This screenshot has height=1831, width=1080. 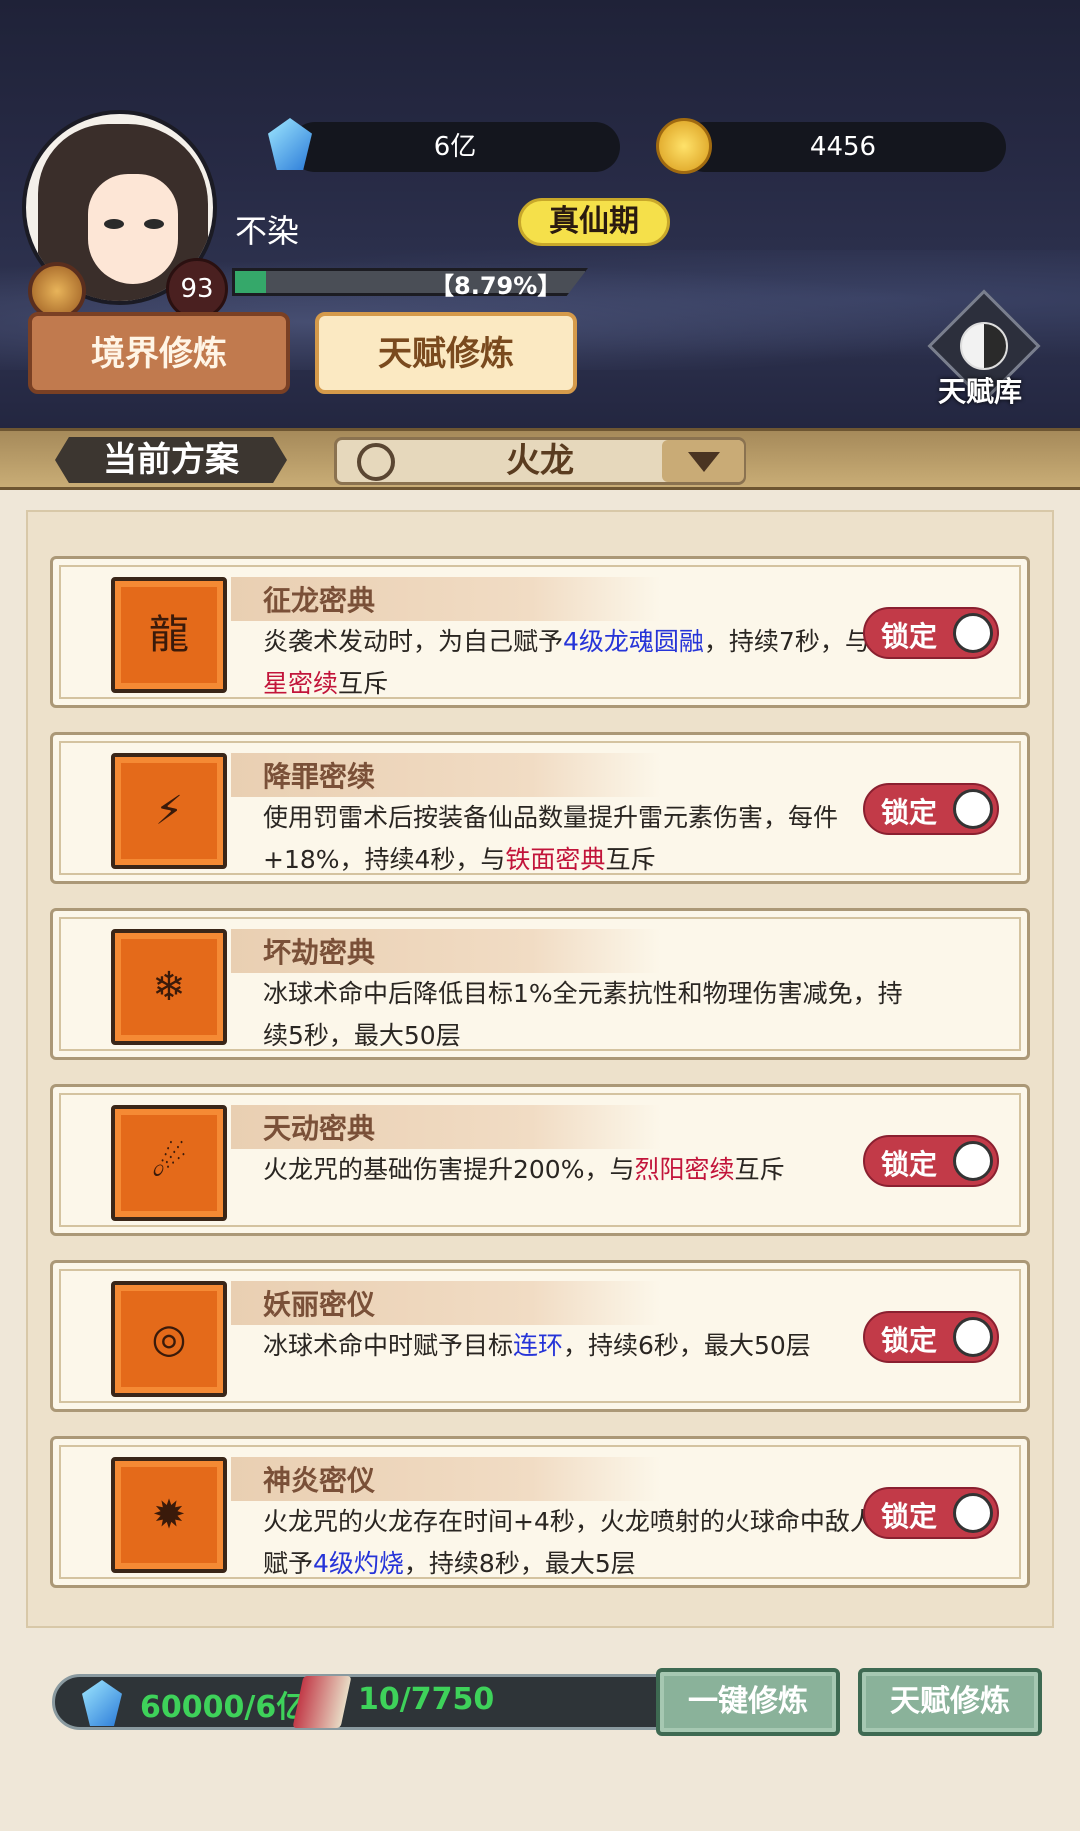 I want to click on gem-cost: 60000/6亿, so click(x=223, y=1707).